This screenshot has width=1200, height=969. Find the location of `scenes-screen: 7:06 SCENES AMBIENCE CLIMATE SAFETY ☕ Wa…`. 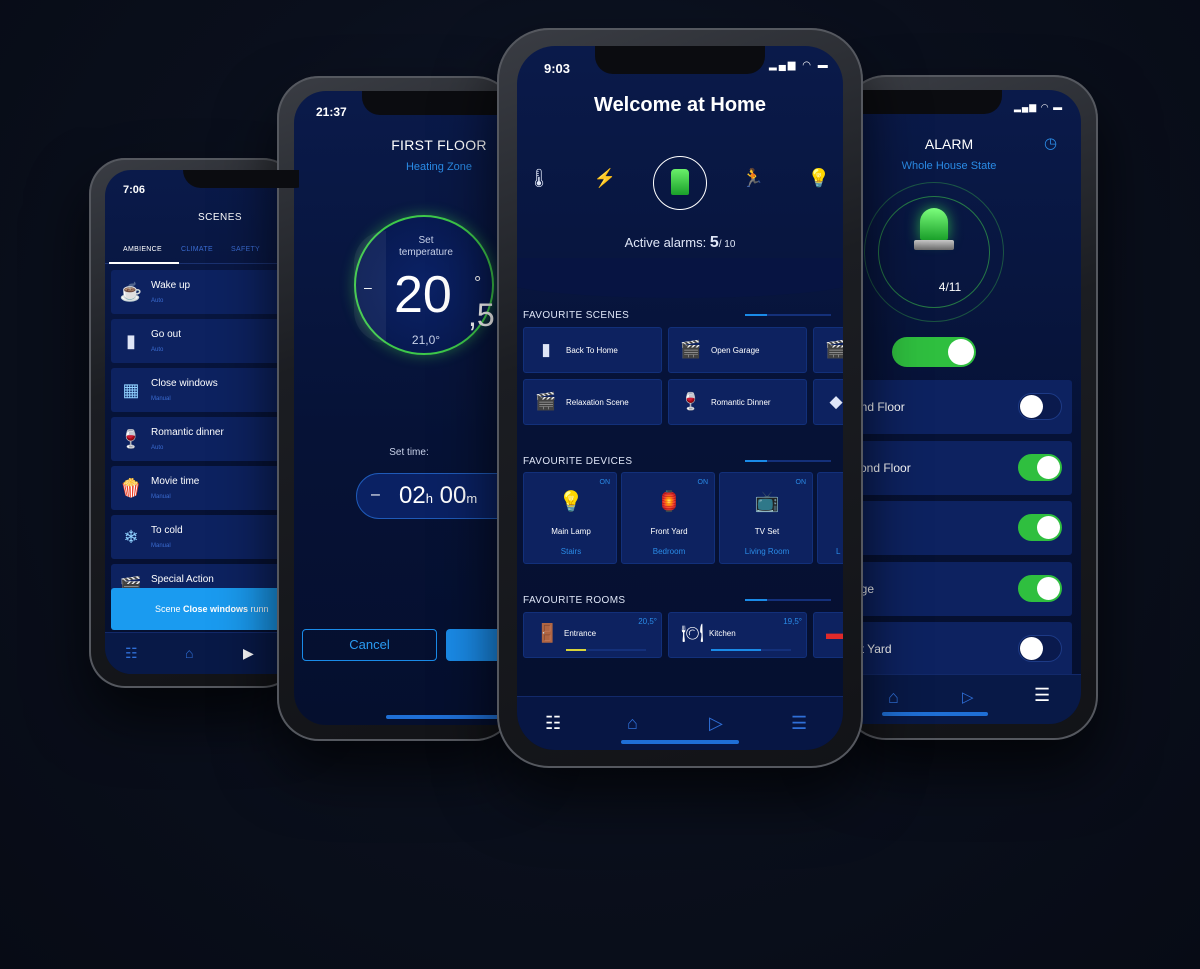

scenes-screen: 7:06 SCENES AMBIENCE CLIMATE SAFETY ☕ Wa… is located at coordinates (202, 422).